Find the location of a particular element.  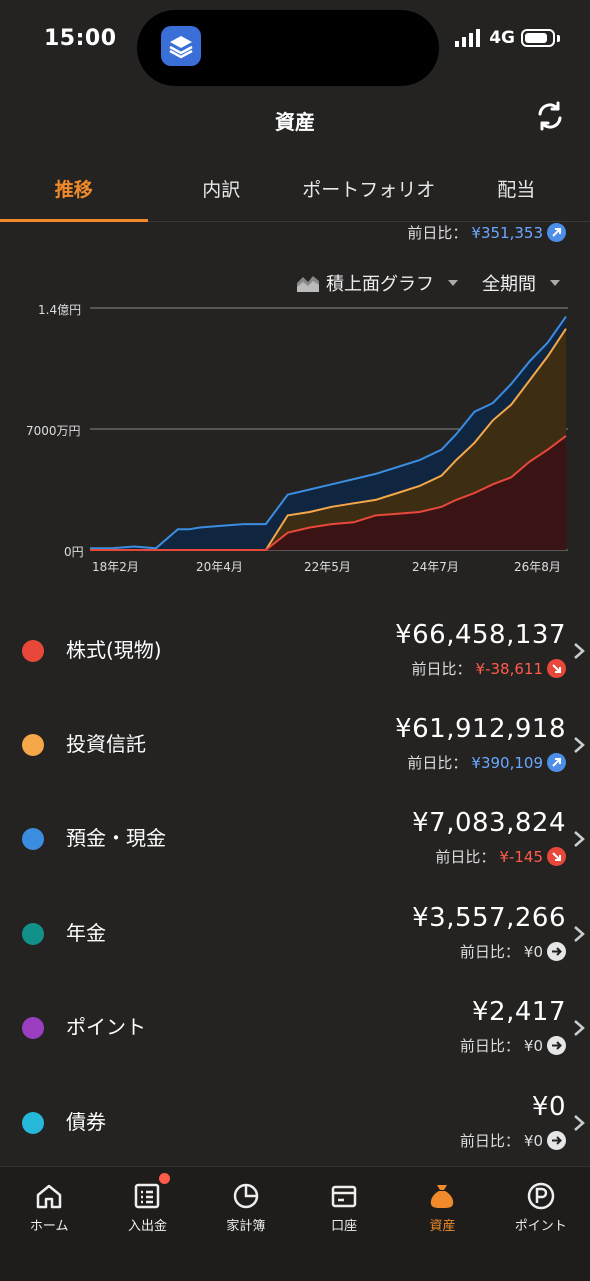

nav-transactions: 入出金 is located at coordinates (147, 1224).